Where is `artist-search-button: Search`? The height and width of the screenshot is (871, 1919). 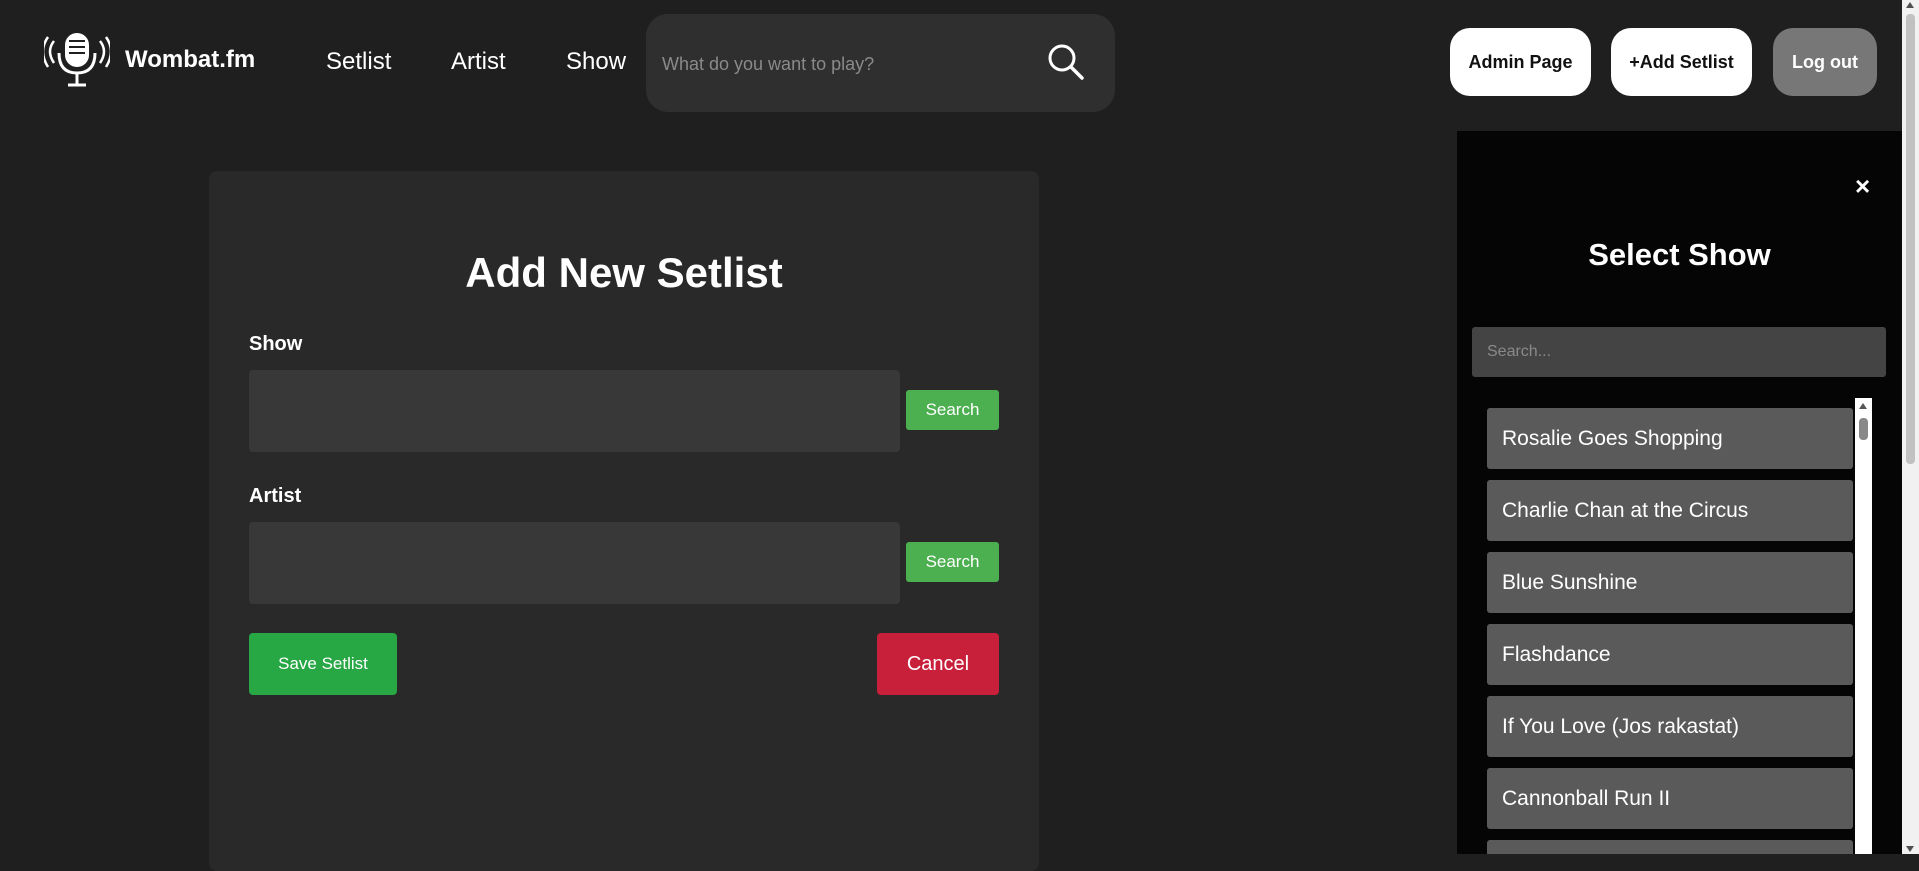 artist-search-button: Search is located at coordinates (952, 562).